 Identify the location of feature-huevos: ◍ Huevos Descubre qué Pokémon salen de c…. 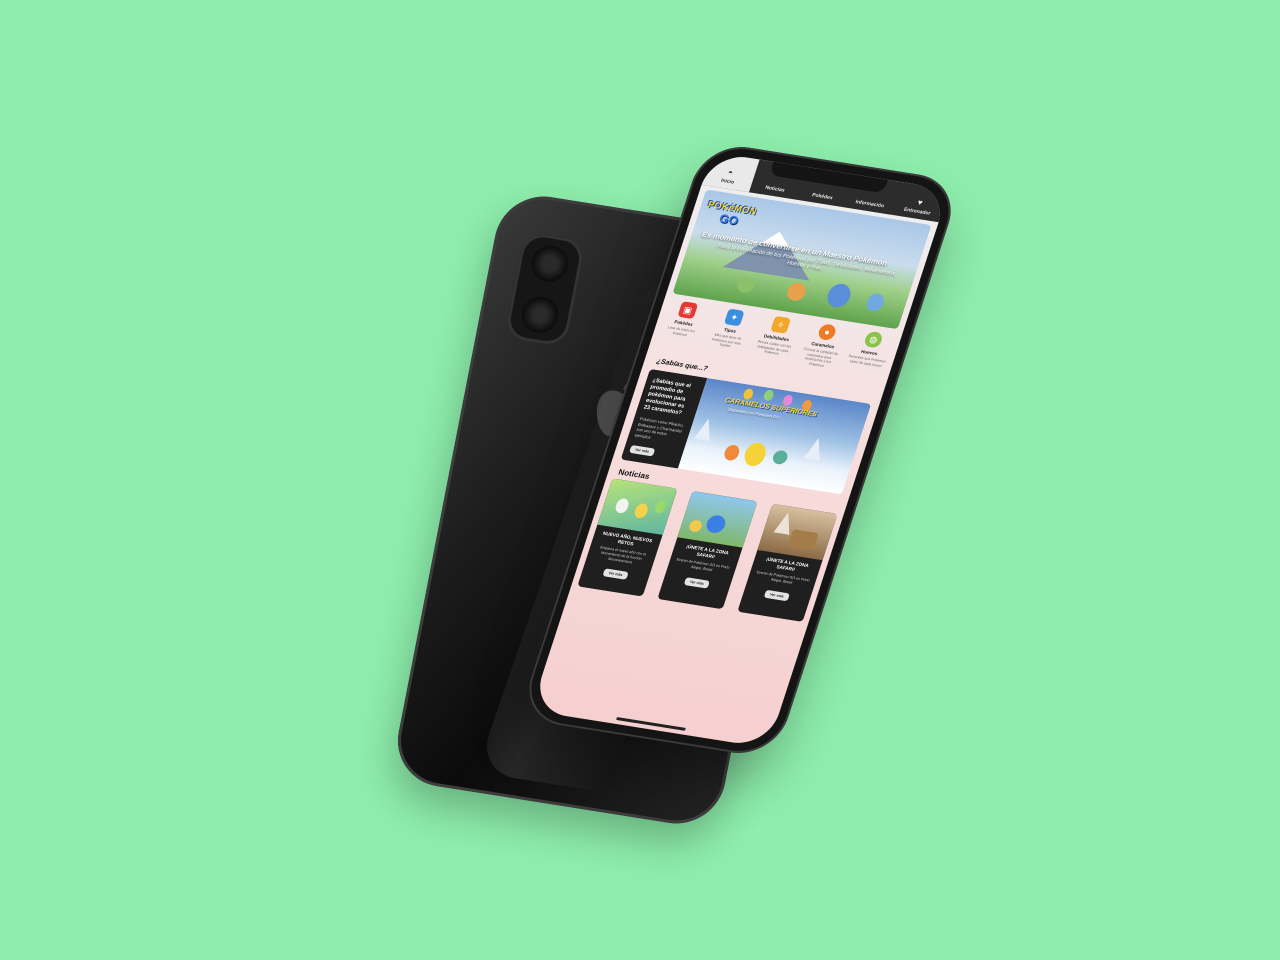
(868, 356).